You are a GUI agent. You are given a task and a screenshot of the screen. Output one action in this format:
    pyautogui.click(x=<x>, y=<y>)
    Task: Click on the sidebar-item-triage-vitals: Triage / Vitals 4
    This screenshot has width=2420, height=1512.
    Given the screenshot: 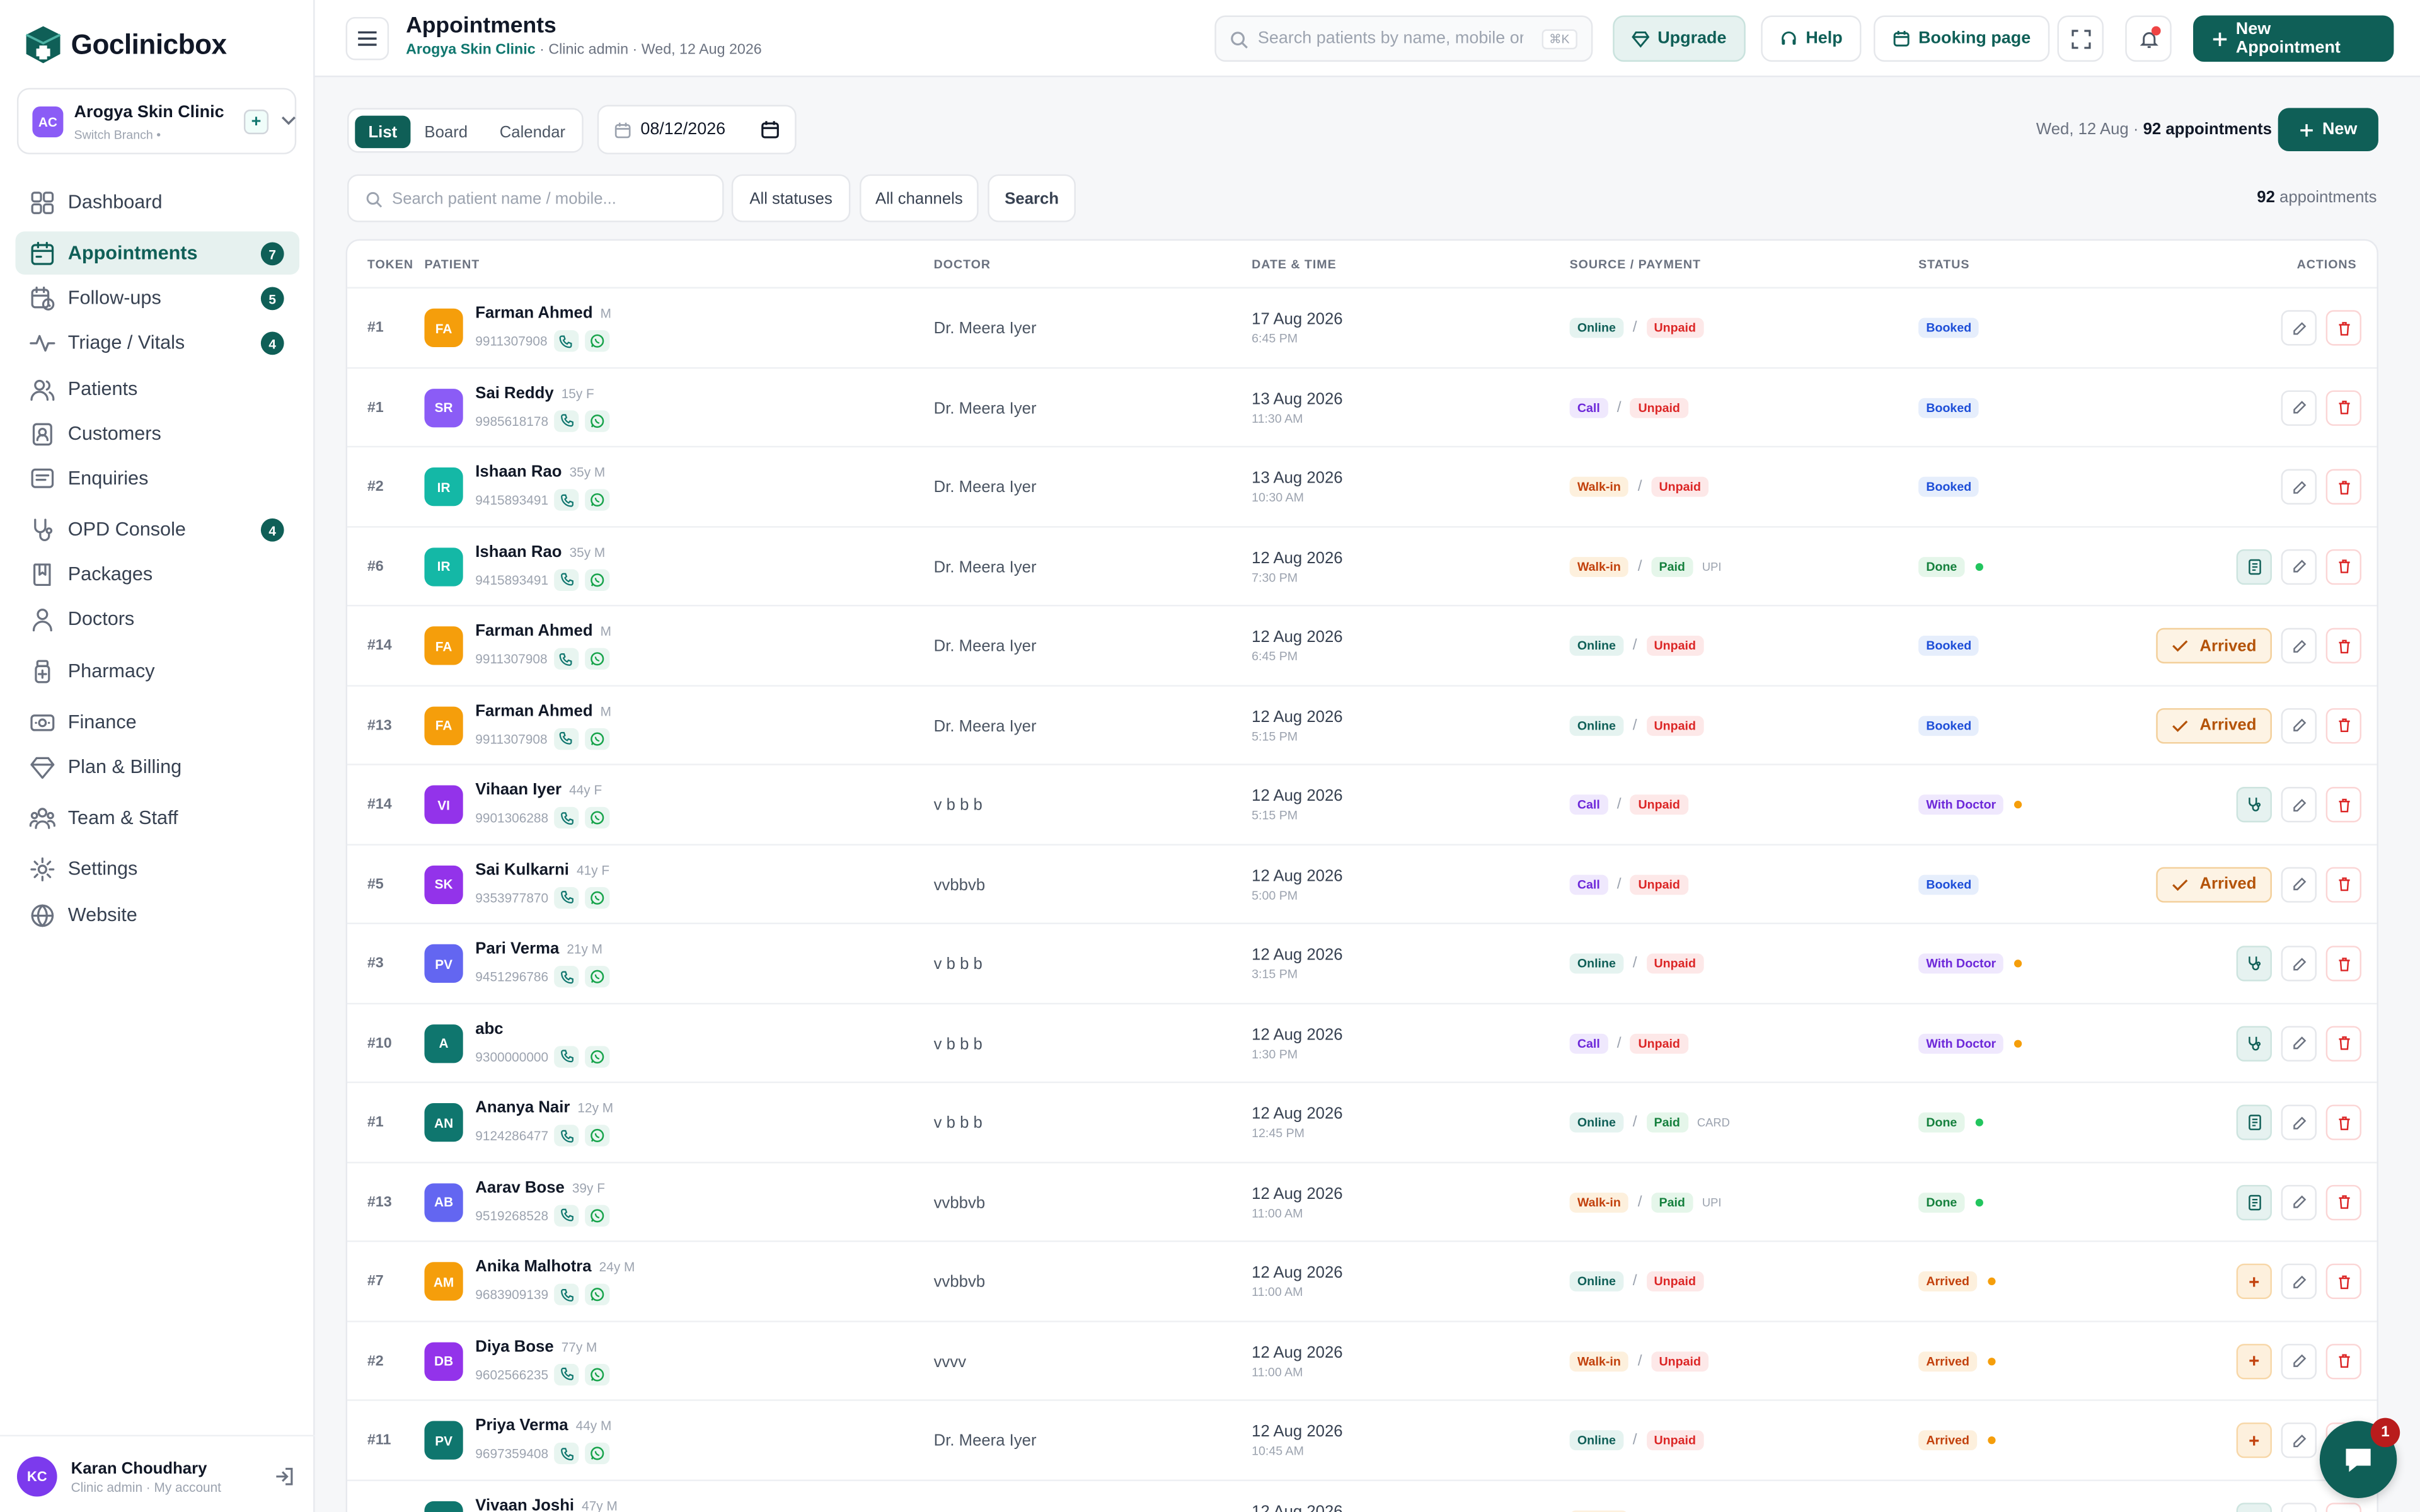 What is the action you would take?
    pyautogui.click(x=157, y=342)
    